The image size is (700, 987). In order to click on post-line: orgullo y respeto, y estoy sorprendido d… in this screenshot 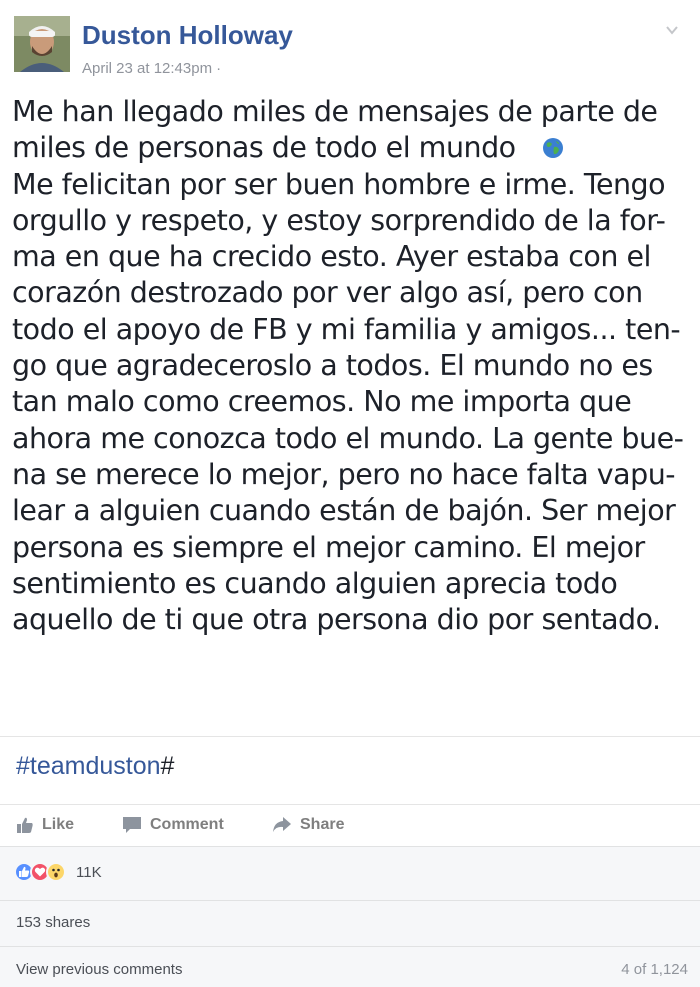, I will do `click(339, 220)`.